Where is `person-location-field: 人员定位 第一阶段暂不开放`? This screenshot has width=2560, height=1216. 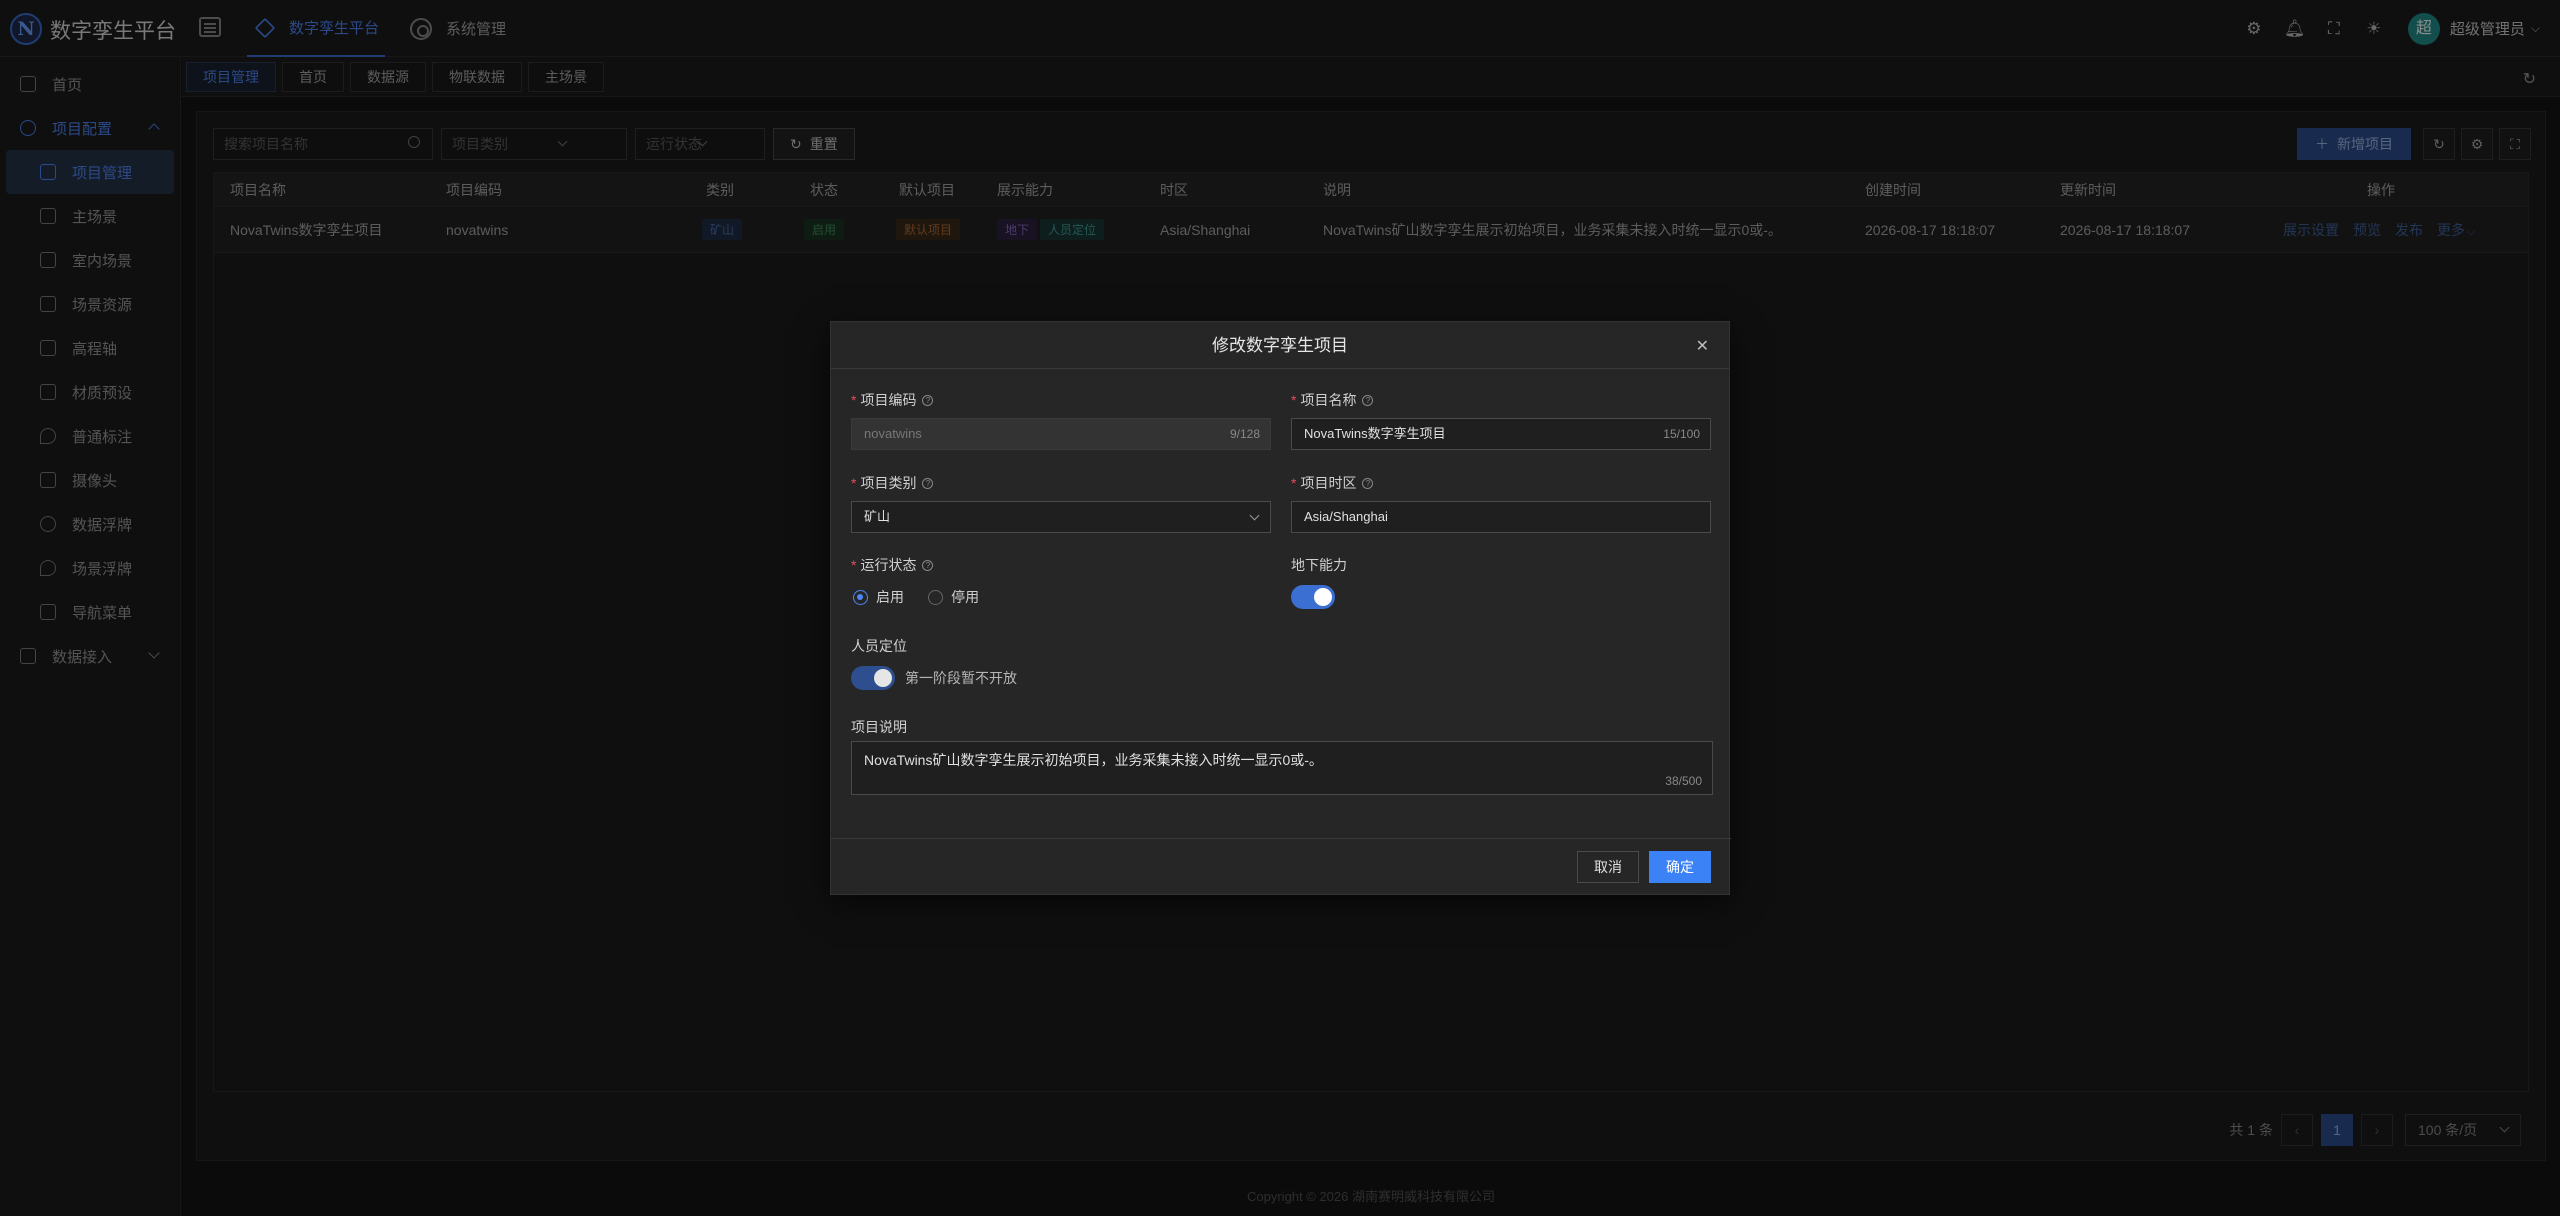 person-location-field: 人员定位 第一阶段暂不开放 is located at coordinates (1061, 666).